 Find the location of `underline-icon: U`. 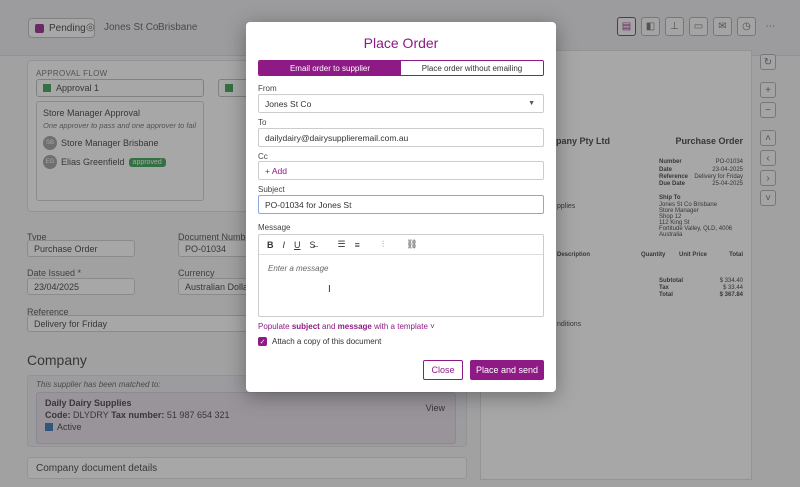

underline-icon: U is located at coordinates (297, 245).